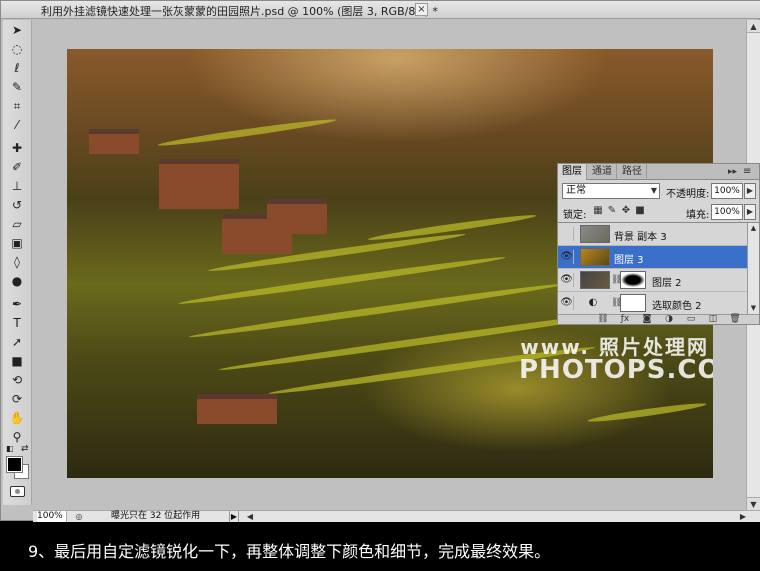 The height and width of the screenshot is (571, 760). What do you see at coordinates (598, 210) in the screenshot?
I see `lock-transparency-icon: ▦` at bounding box center [598, 210].